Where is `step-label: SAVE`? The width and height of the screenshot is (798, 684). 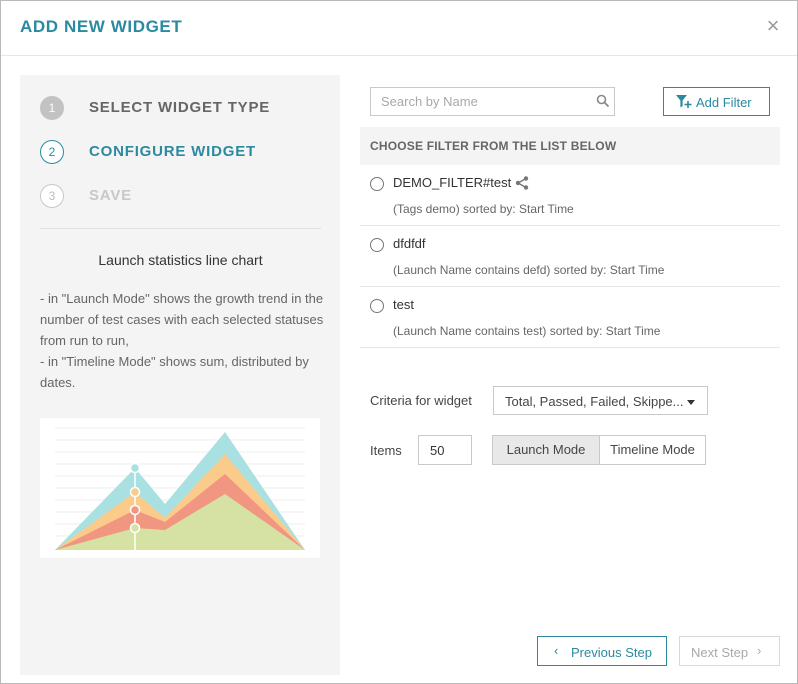 step-label: SAVE is located at coordinates (110, 195).